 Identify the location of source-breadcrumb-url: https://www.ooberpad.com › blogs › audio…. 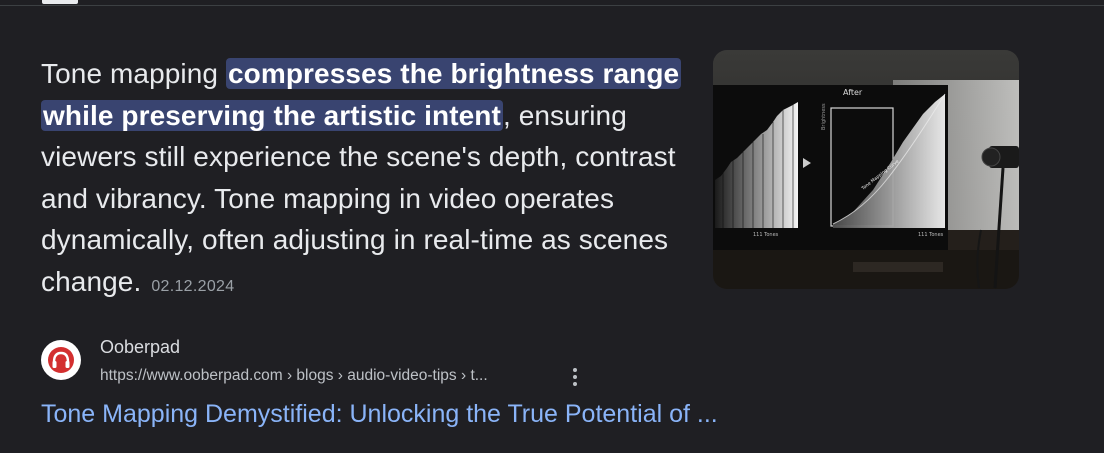
(294, 376).